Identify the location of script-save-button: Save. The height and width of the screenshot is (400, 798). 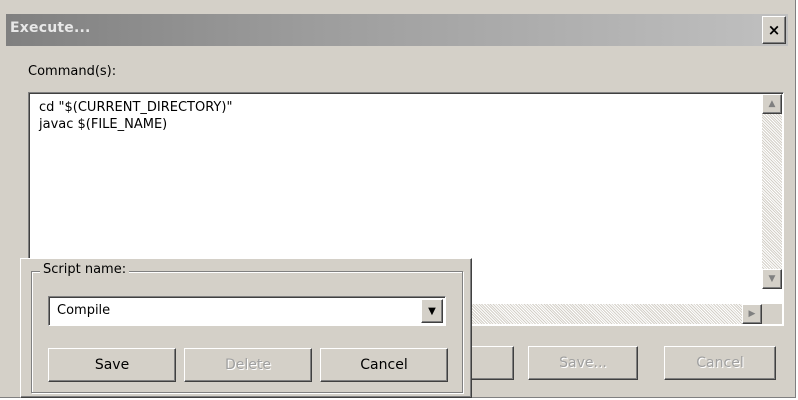
(112, 365).